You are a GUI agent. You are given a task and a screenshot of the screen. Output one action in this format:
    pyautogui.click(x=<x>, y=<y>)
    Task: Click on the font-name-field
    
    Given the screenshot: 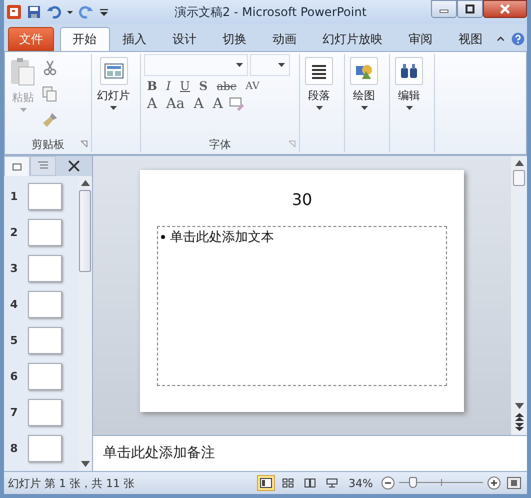 What is the action you would take?
    pyautogui.click(x=196, y=65)
    